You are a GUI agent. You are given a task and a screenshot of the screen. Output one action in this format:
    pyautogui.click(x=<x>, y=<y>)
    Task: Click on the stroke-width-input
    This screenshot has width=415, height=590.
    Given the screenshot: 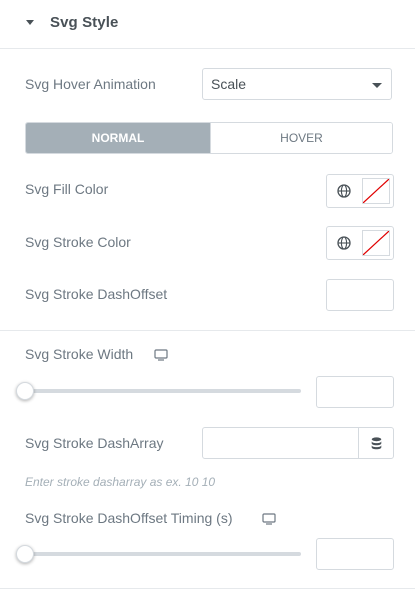 What is the action you would take?
    pyautogui.click(x=355, y=392)
    